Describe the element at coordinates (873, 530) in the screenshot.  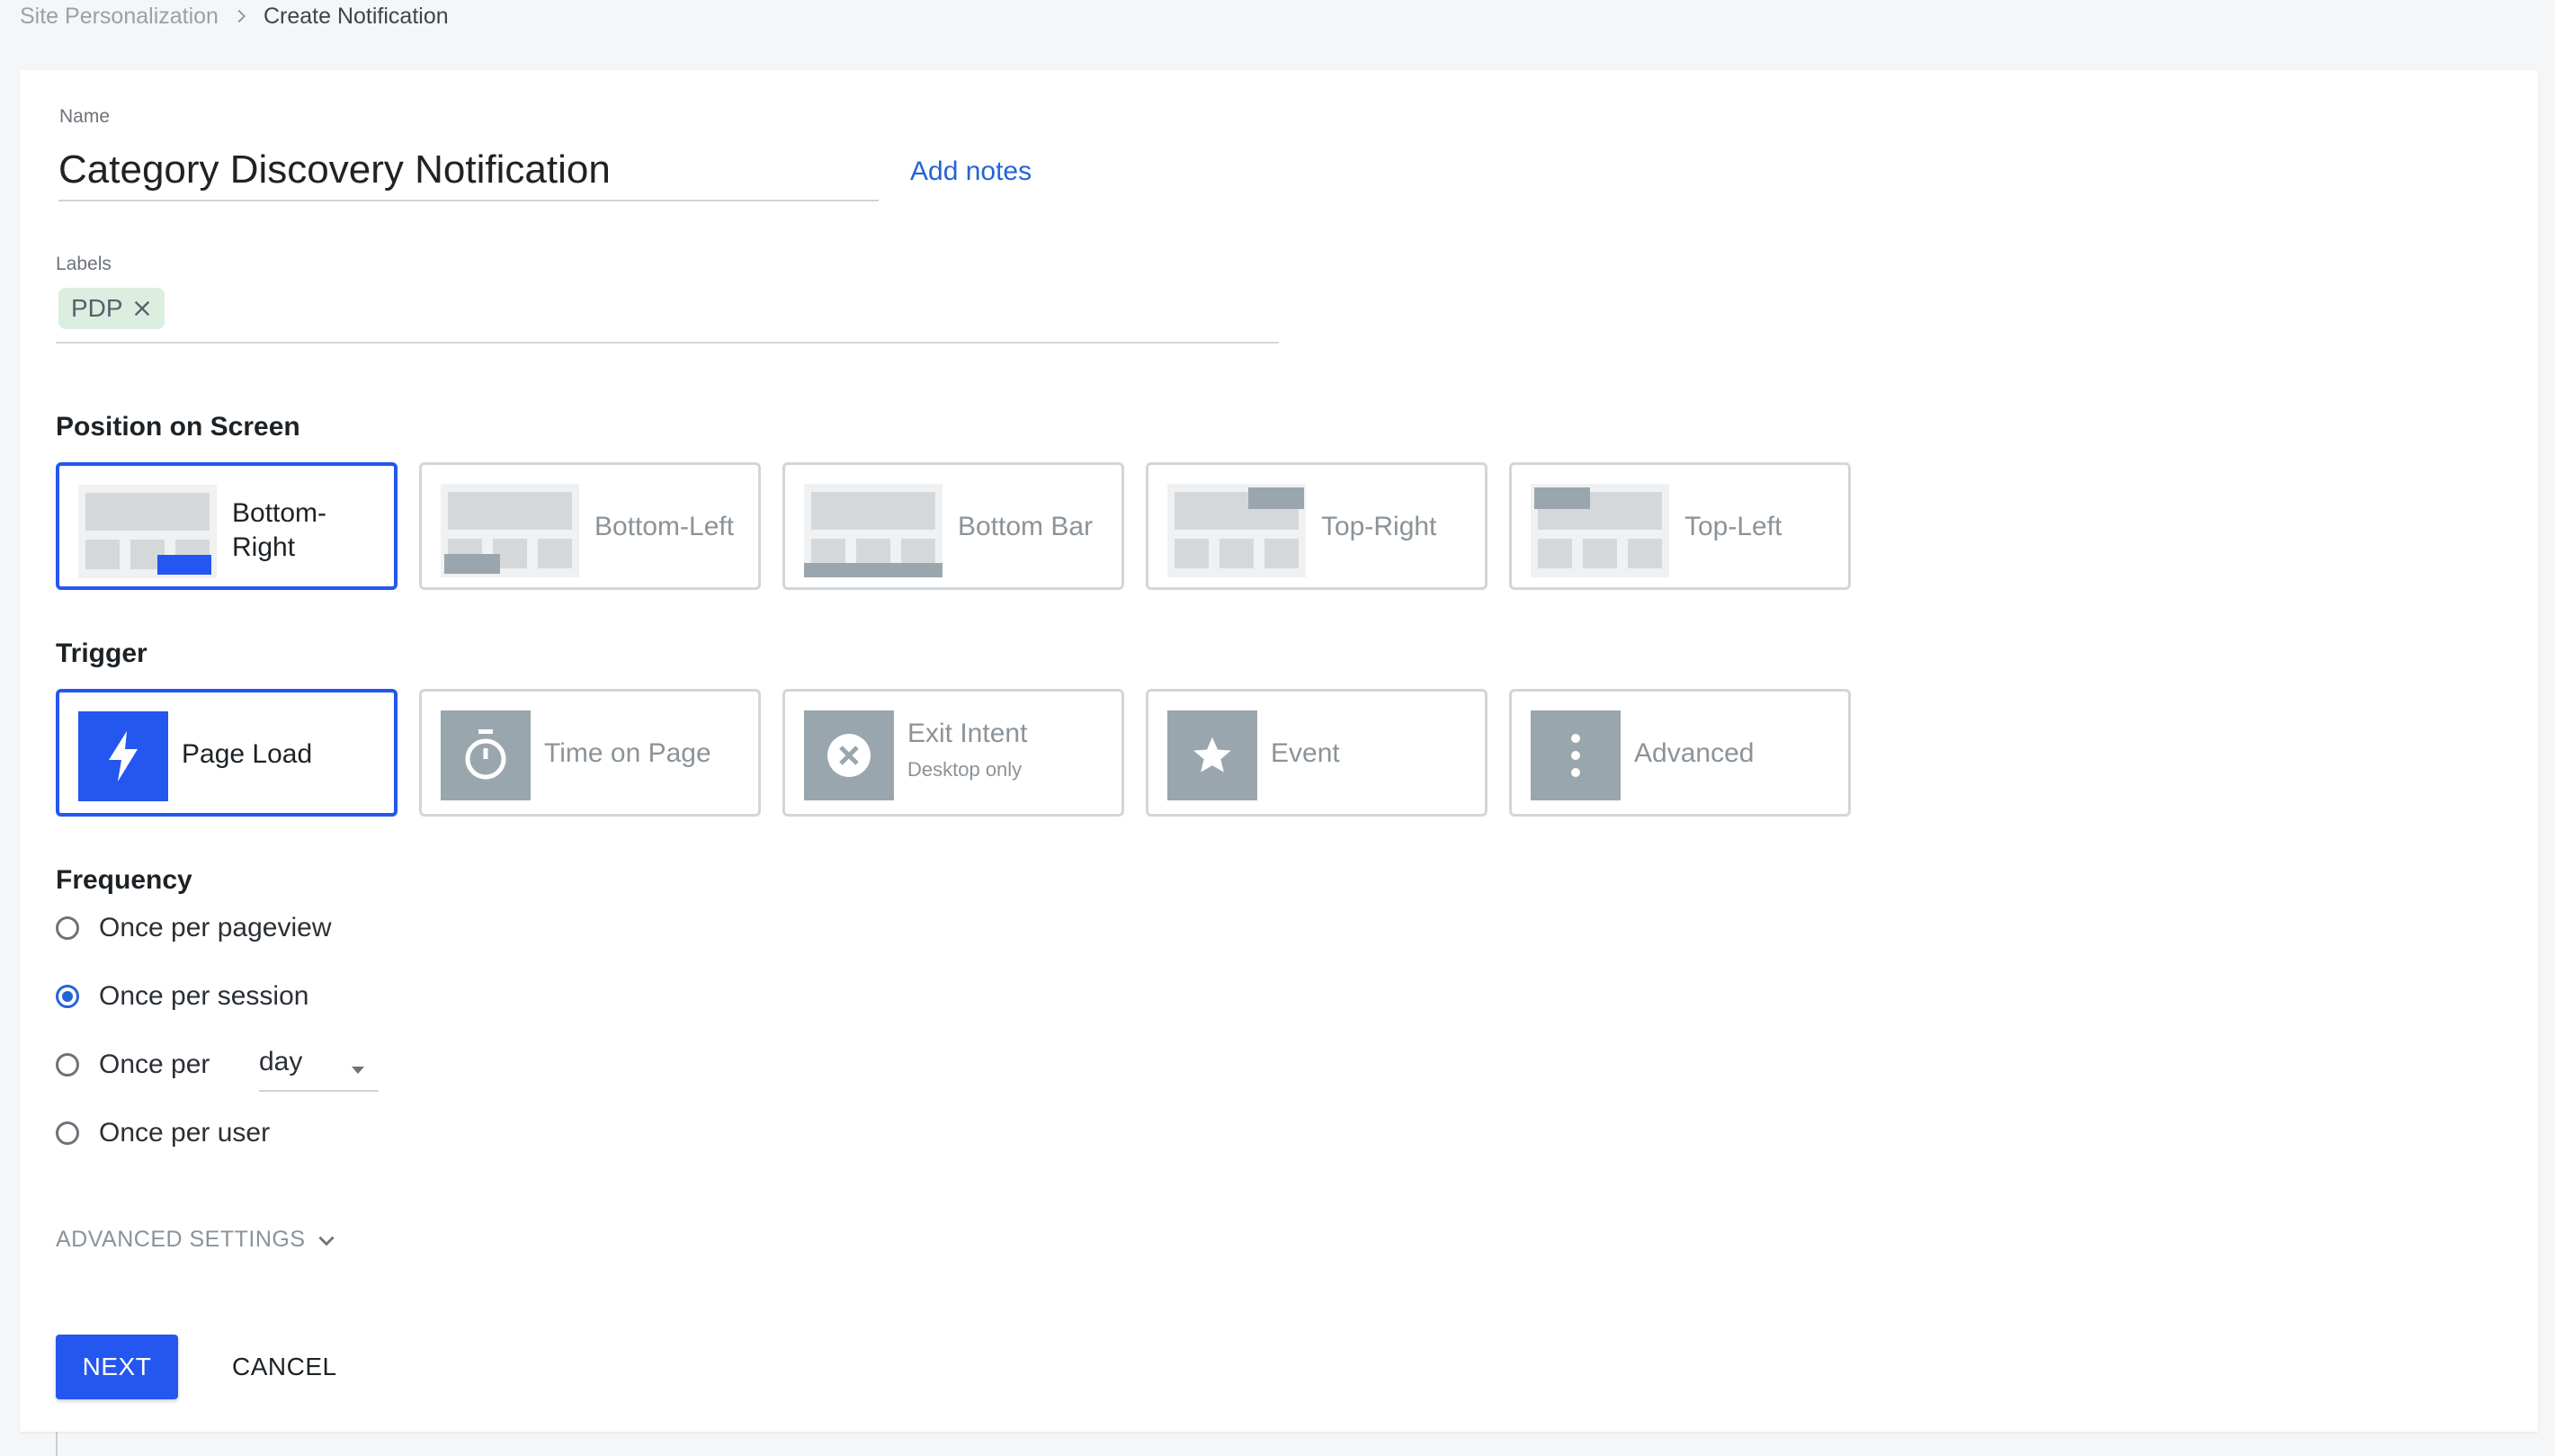
I see `bottom-bar-layout-icon` at that location.